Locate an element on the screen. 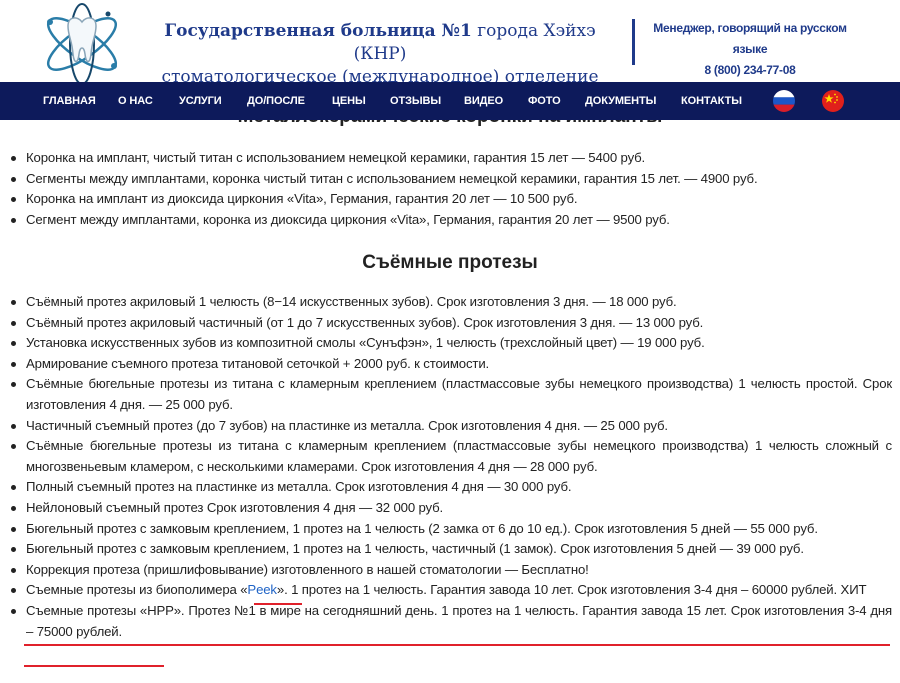  manager-label: Менеджер, говорящий на русском языке is located at coordinates (750, 38).